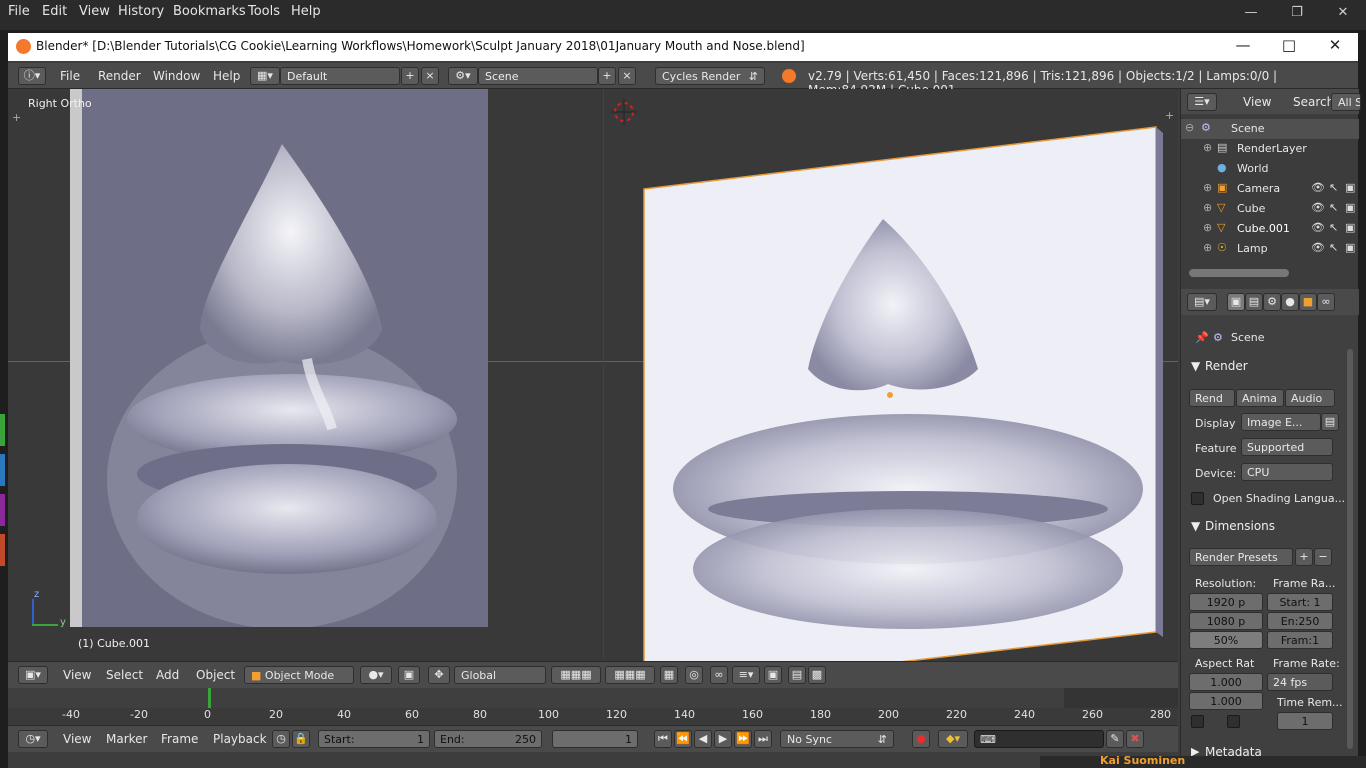 This screenshot has height=768, width=1366. Describe the element at coordinates (281, 739) in the screenshot. I see `preview-range-icon: ◷` at that location.